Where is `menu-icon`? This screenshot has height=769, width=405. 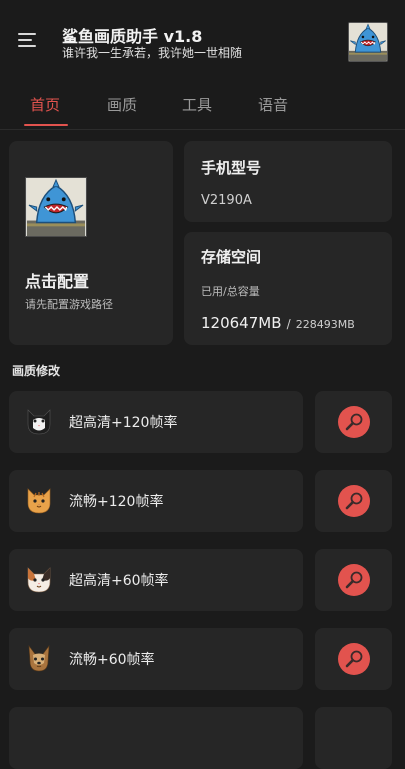
menu-icon is located at coordinates (28, 41).